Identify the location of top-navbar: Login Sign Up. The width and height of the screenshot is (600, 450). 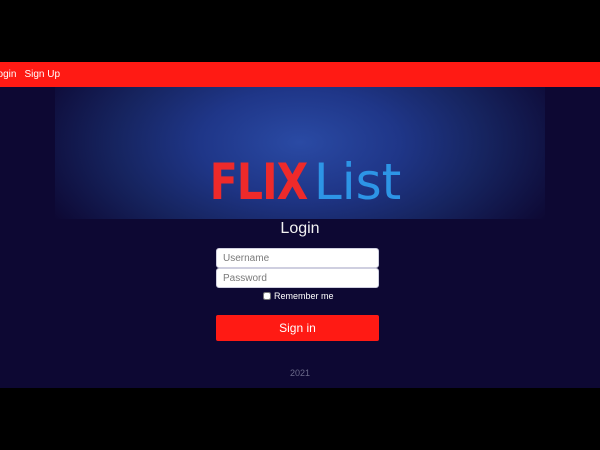
(300, 74).